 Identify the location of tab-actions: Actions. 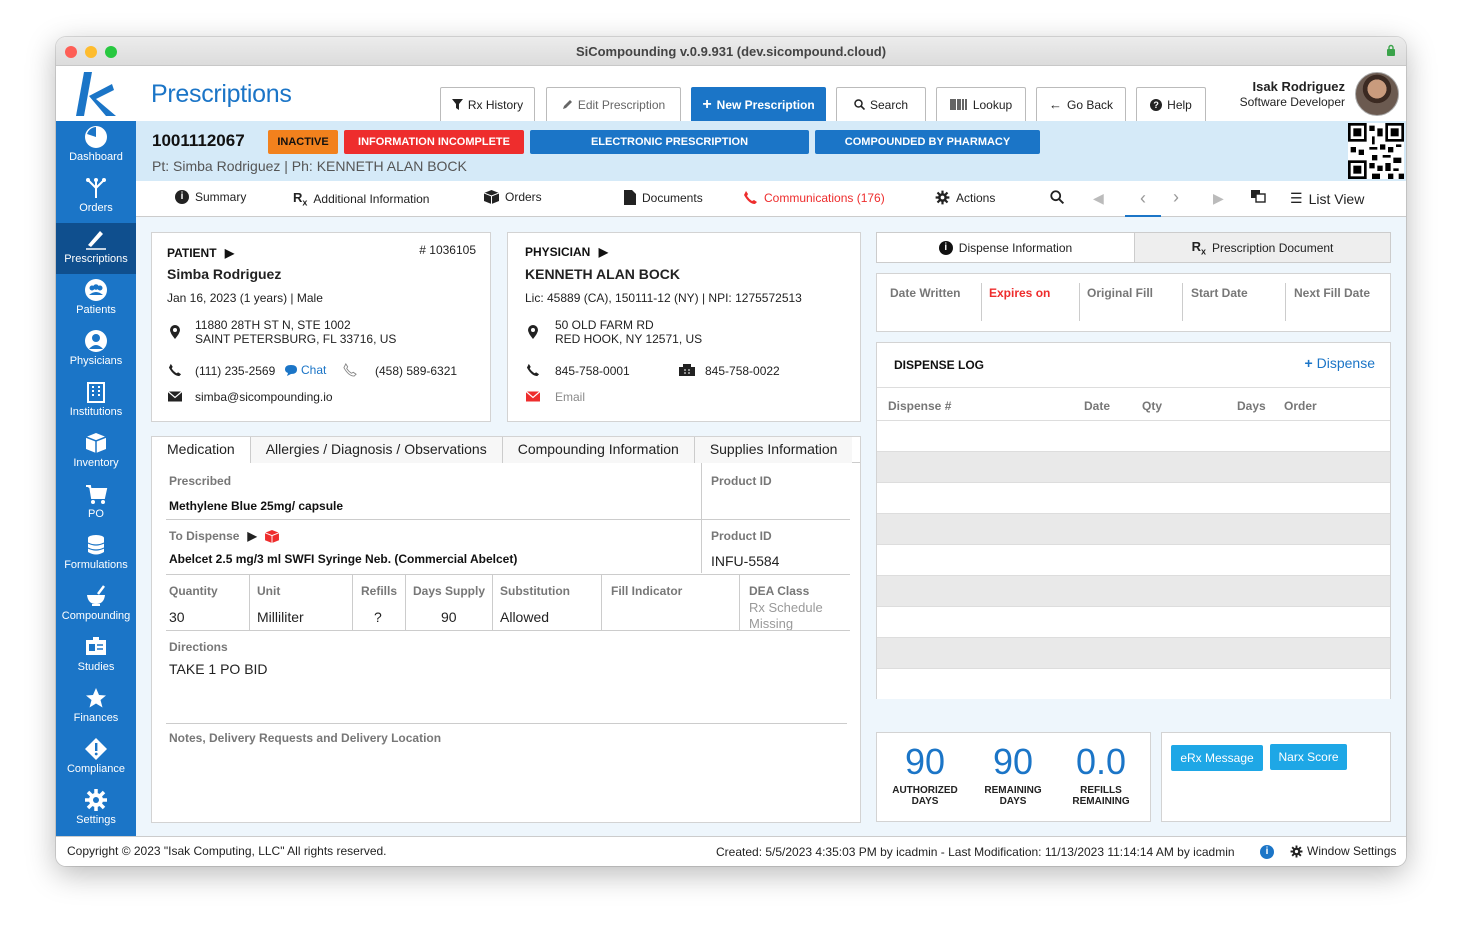
(965, 197).